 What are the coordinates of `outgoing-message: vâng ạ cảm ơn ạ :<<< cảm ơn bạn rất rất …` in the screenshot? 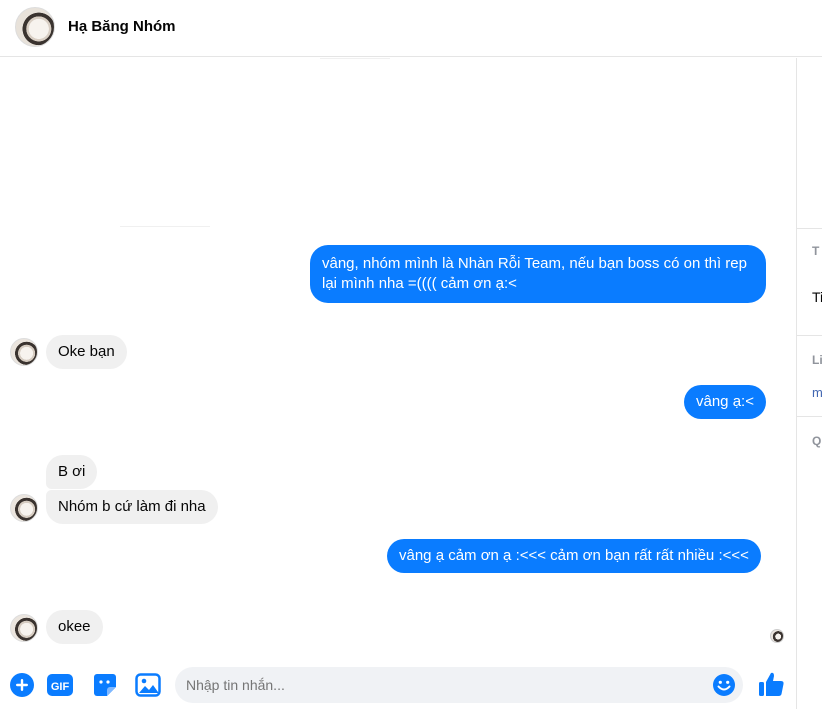 It's located at (574, 556).